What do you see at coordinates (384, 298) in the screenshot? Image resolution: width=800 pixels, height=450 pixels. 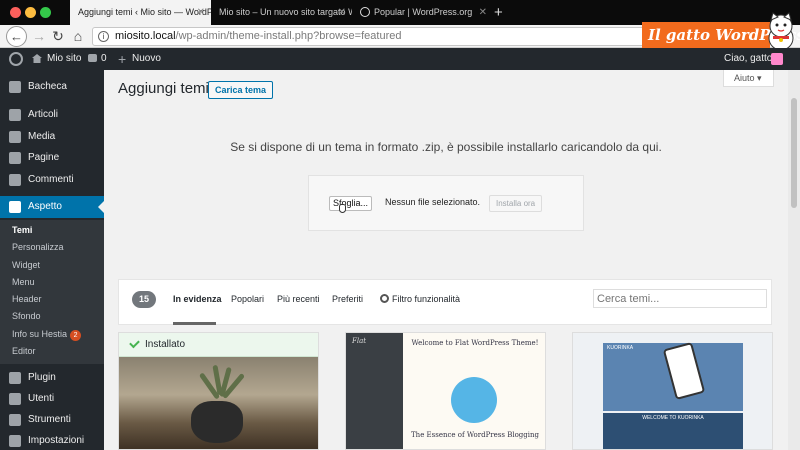 I see `gear-icon` at bounding box center [384, 298].